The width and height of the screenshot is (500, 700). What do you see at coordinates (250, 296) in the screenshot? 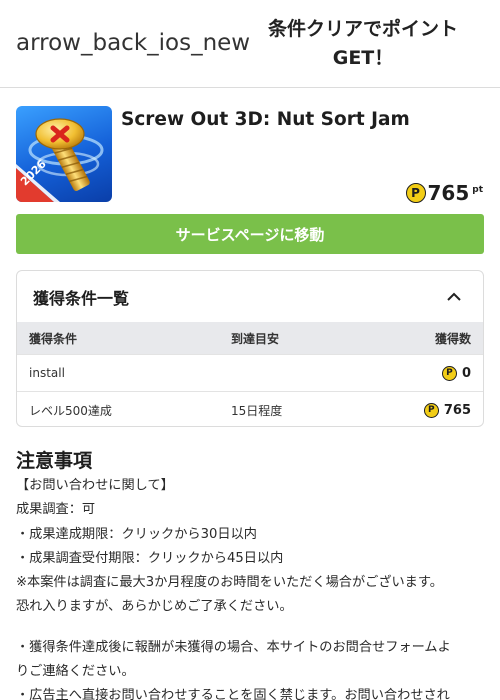
I see `conditions-toggle: 獲得条件一覧` at bounding box center [250, 296].